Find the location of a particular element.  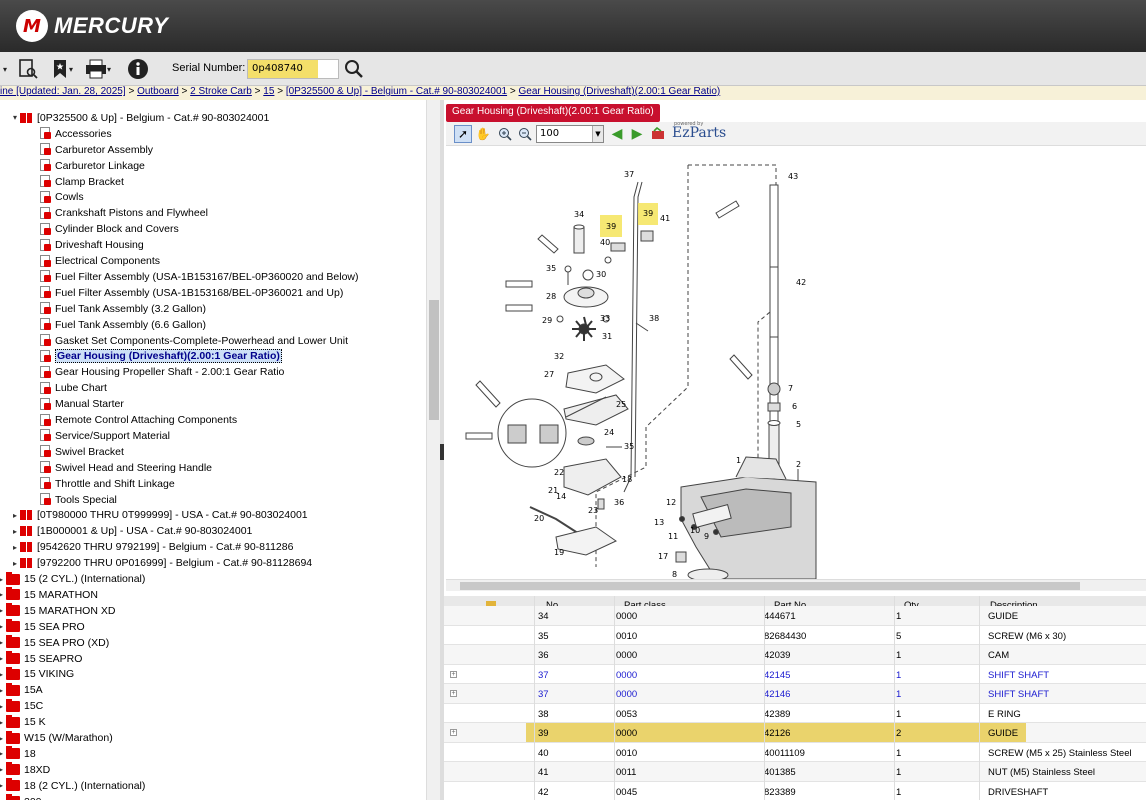

tree-node-model: ▸ 18 is located at coordinates (18, 754).